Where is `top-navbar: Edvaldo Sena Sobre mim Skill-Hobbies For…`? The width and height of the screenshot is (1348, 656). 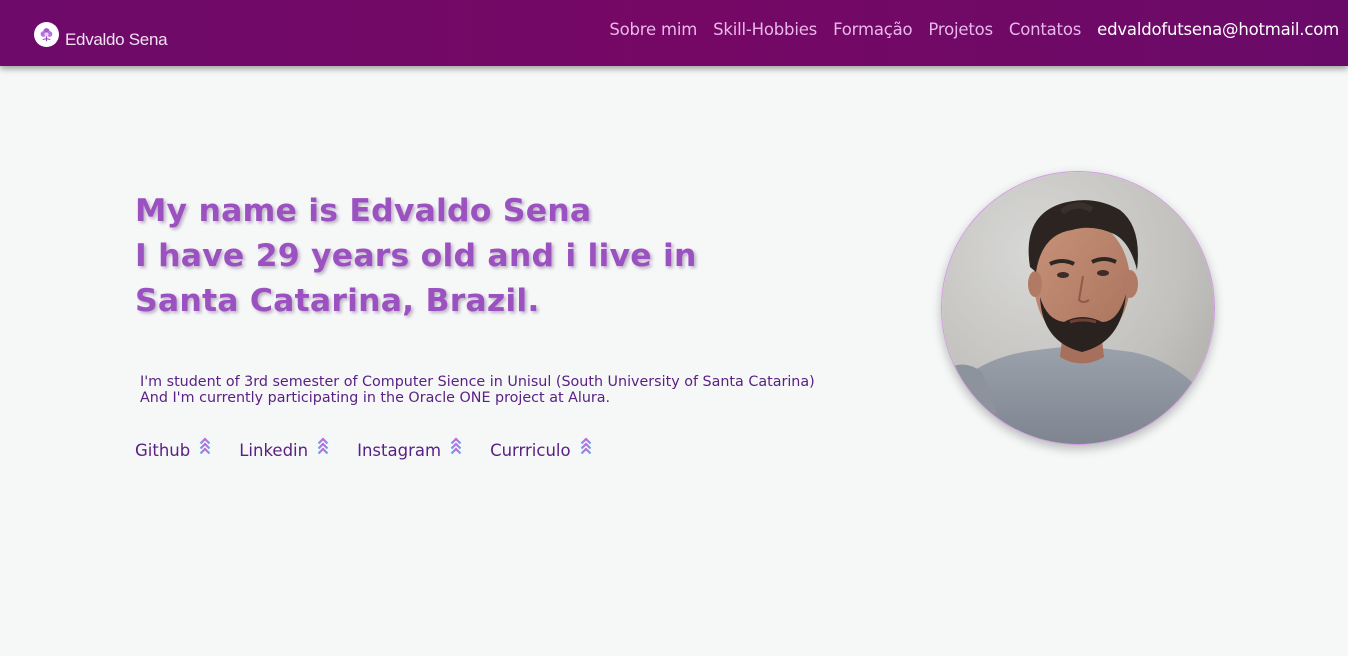 top-navbar: Edvaldo Sena Sobre mim Skill-Hobbies For… is located at coordinates (674, 33).